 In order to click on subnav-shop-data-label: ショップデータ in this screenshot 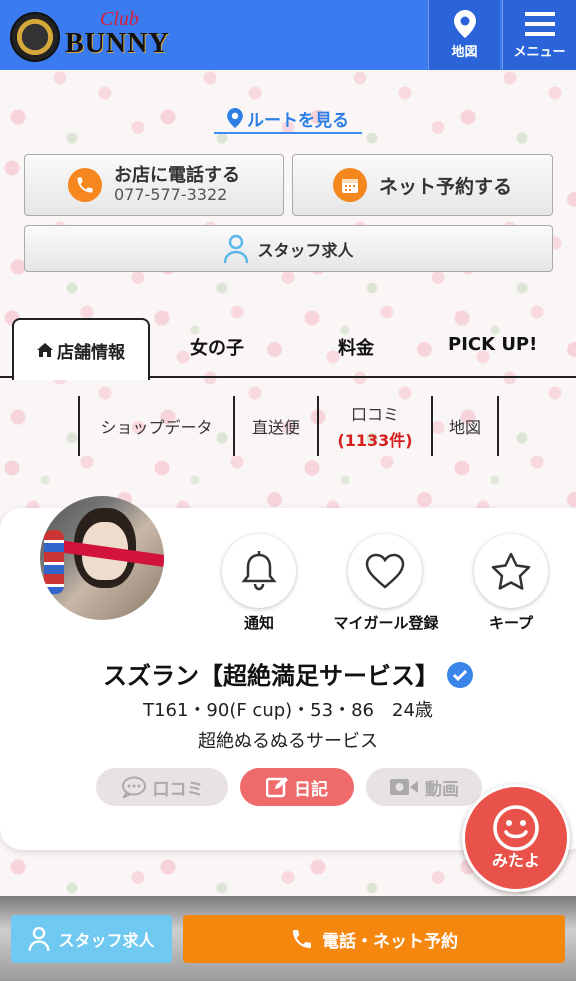, I will do `click(156, 427)`.